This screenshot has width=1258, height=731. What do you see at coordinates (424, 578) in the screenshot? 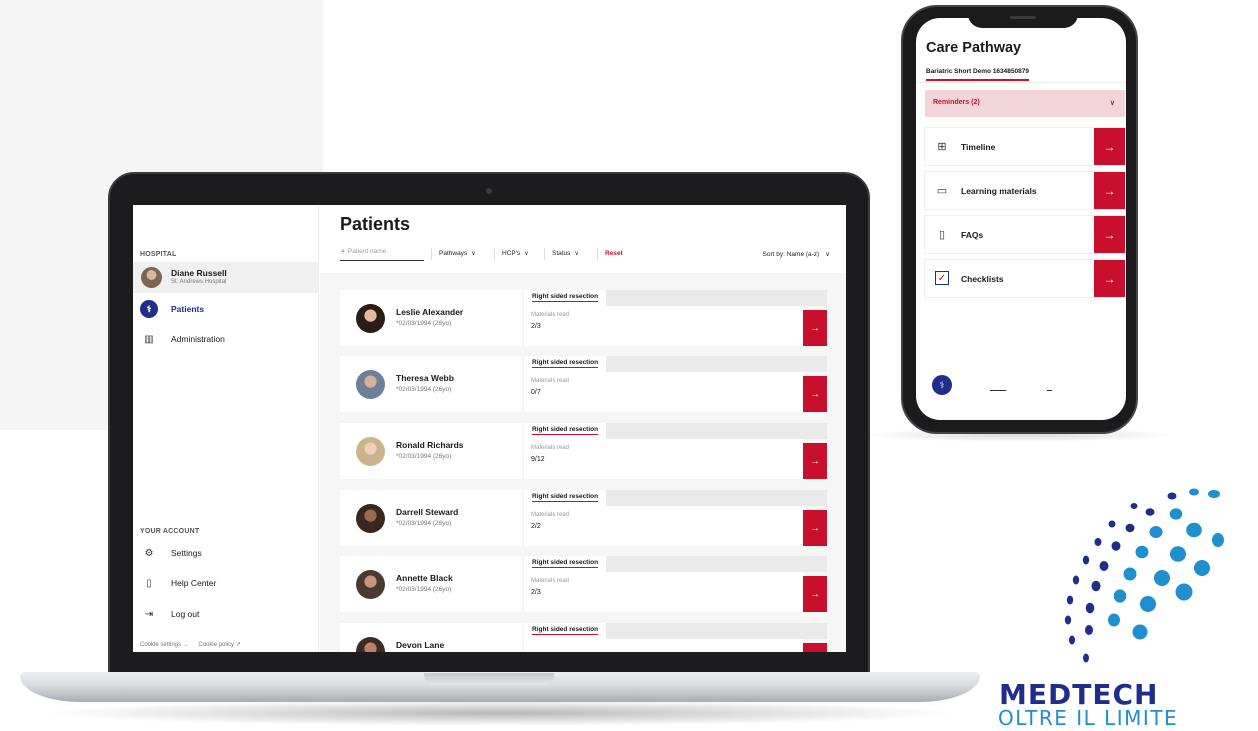
I see `patient-name: Annette Black` at bounding box center [424, 578].